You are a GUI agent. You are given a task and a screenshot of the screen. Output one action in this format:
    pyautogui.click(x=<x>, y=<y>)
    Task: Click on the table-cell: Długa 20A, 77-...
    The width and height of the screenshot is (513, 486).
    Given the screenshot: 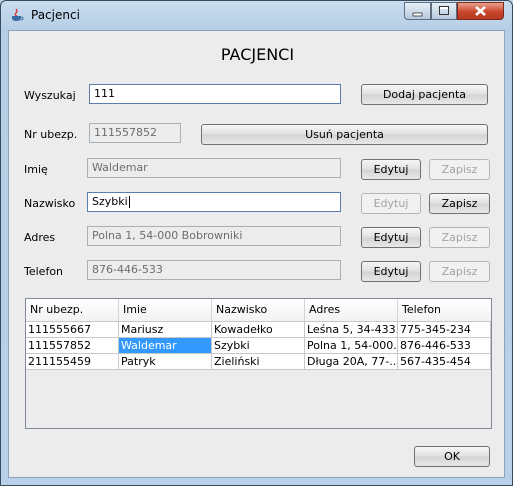 What is the action you would take?
    pyautogui.click(x=351, y=361)
    